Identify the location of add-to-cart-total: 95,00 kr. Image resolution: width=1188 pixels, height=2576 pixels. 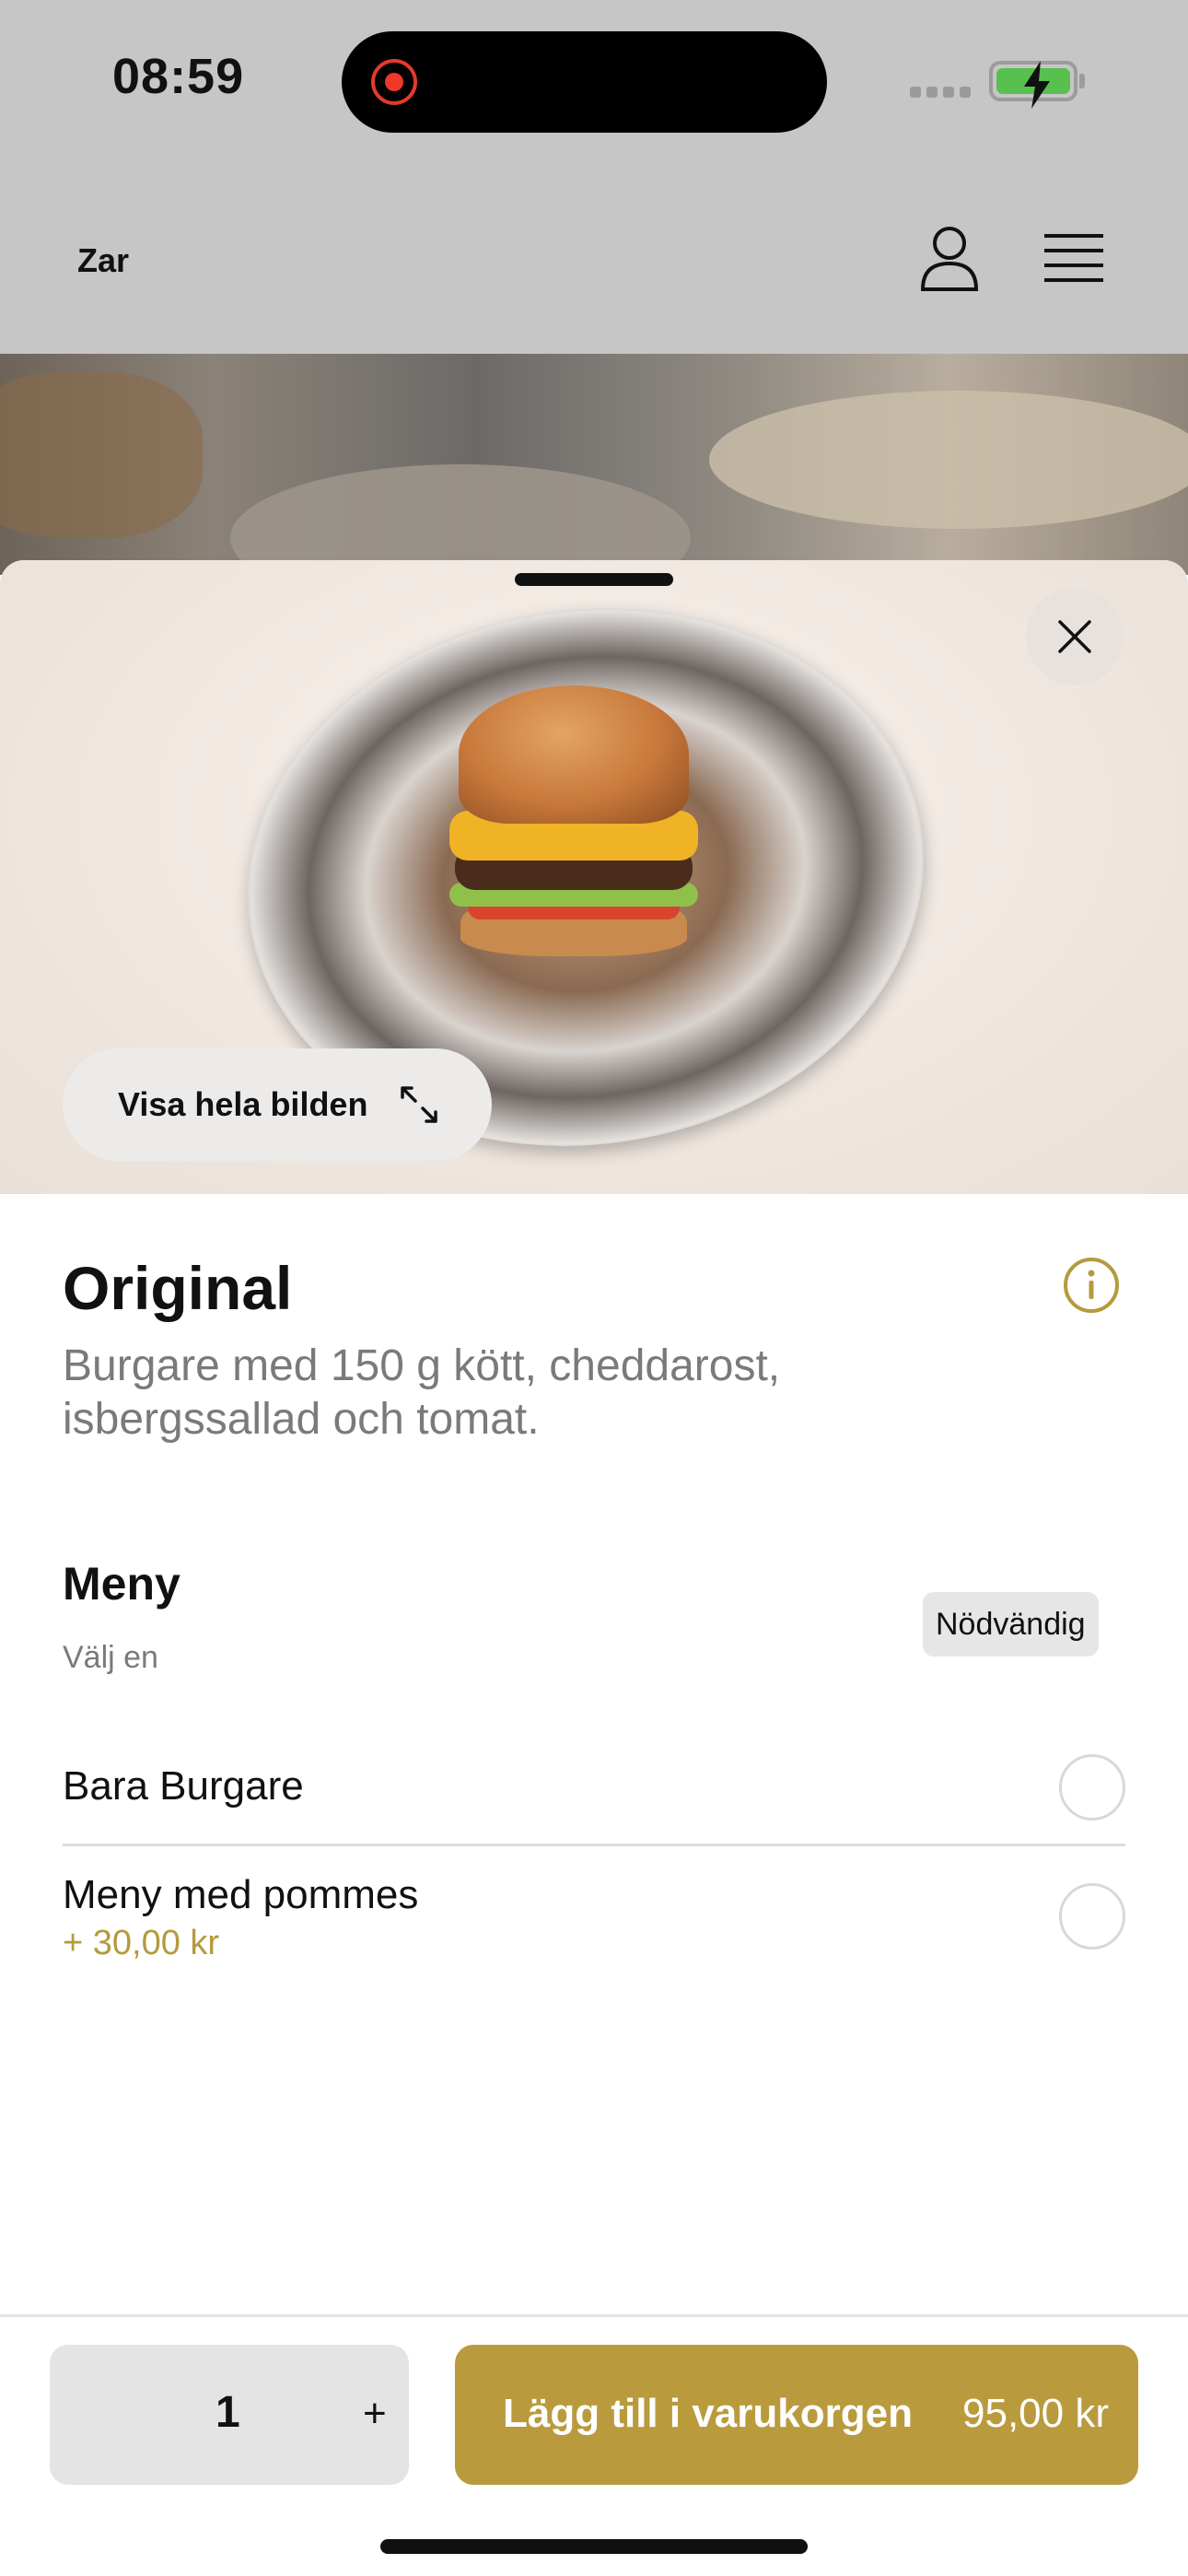
(1035, 2413).